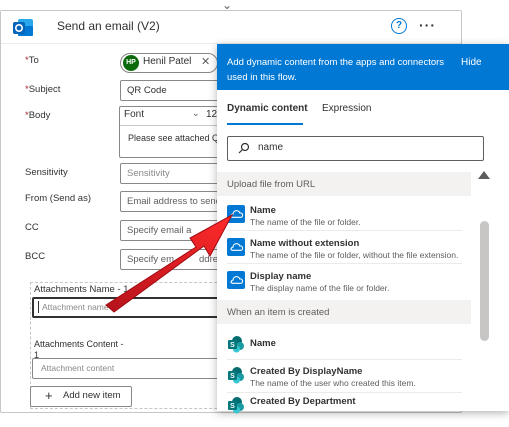  What do you see at coordinates (244, 148) in the screenshot?
I see `search-icon` at bounding box center [244, 148].